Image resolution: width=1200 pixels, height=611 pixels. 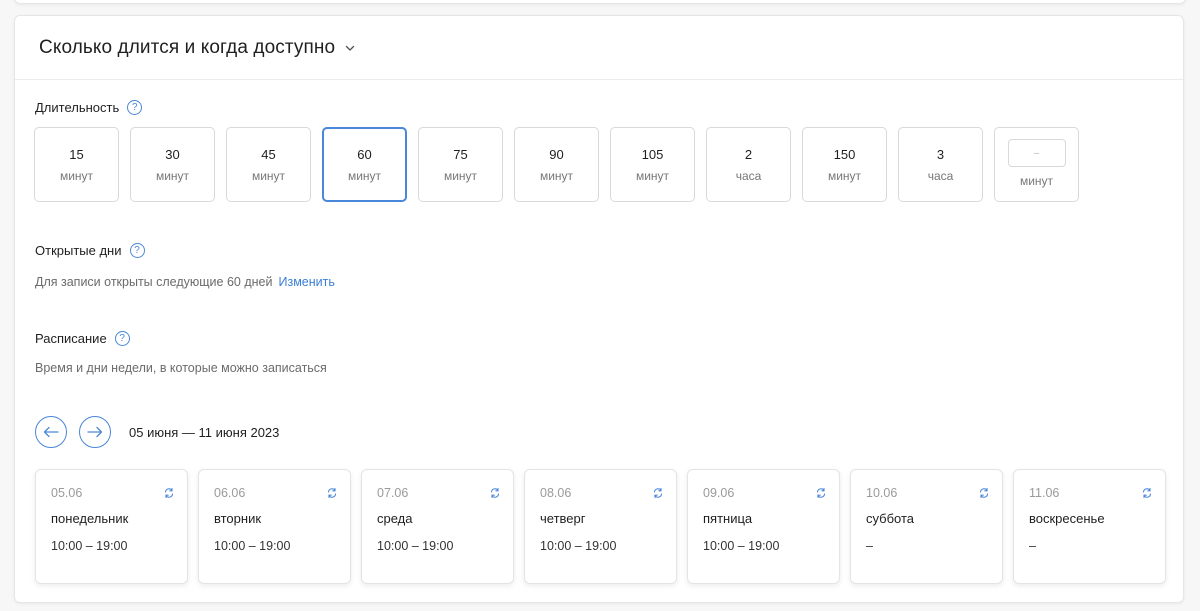 I want to click on duration-option-150: 150 минут, so click(x=844, y=164).